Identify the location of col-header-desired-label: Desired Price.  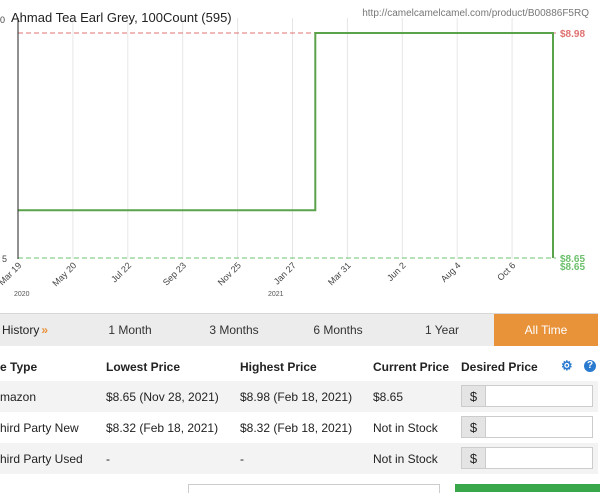
(499, 366).